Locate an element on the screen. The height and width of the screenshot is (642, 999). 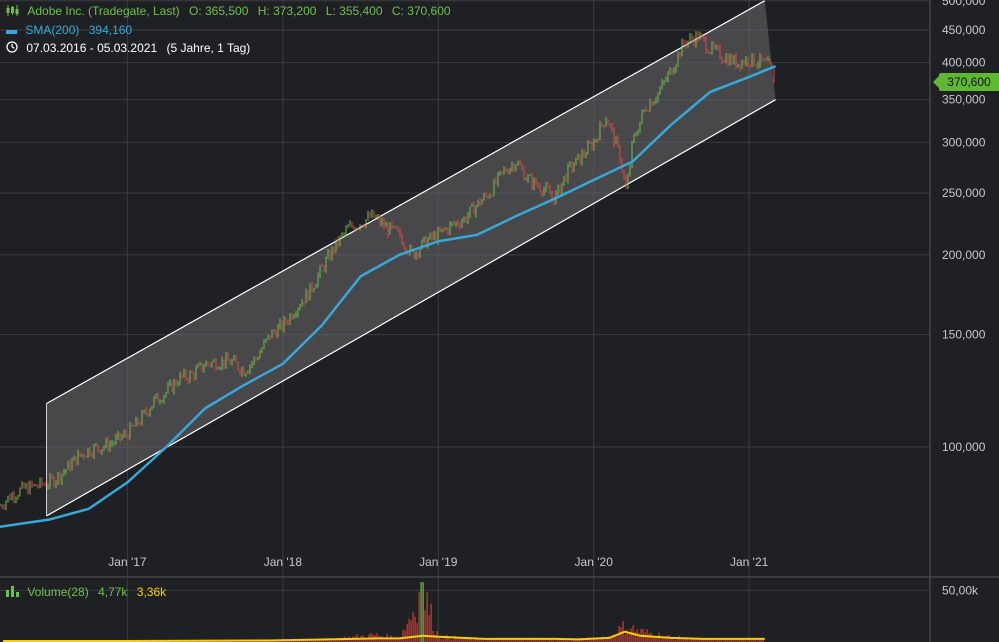
y-tick-label: 450,000 is located at coordinates (964, 30).